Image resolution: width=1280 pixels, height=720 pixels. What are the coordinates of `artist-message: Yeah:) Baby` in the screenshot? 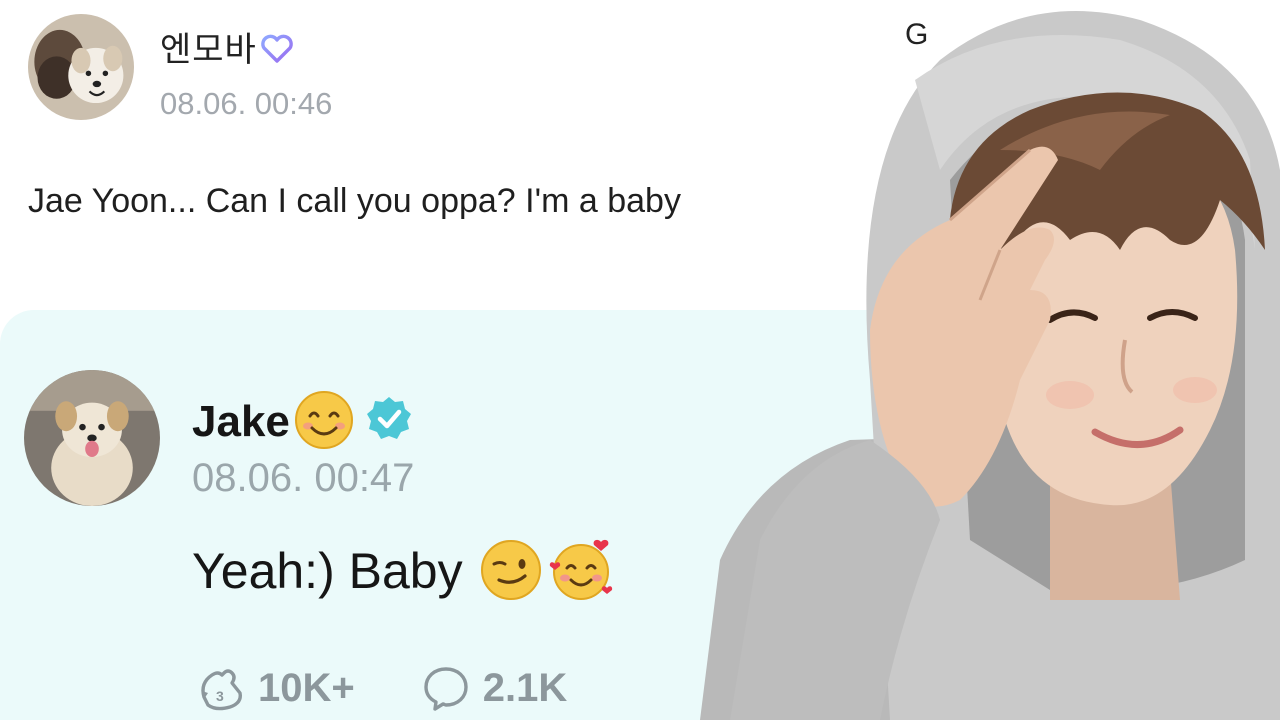 It's located at (327, 571).